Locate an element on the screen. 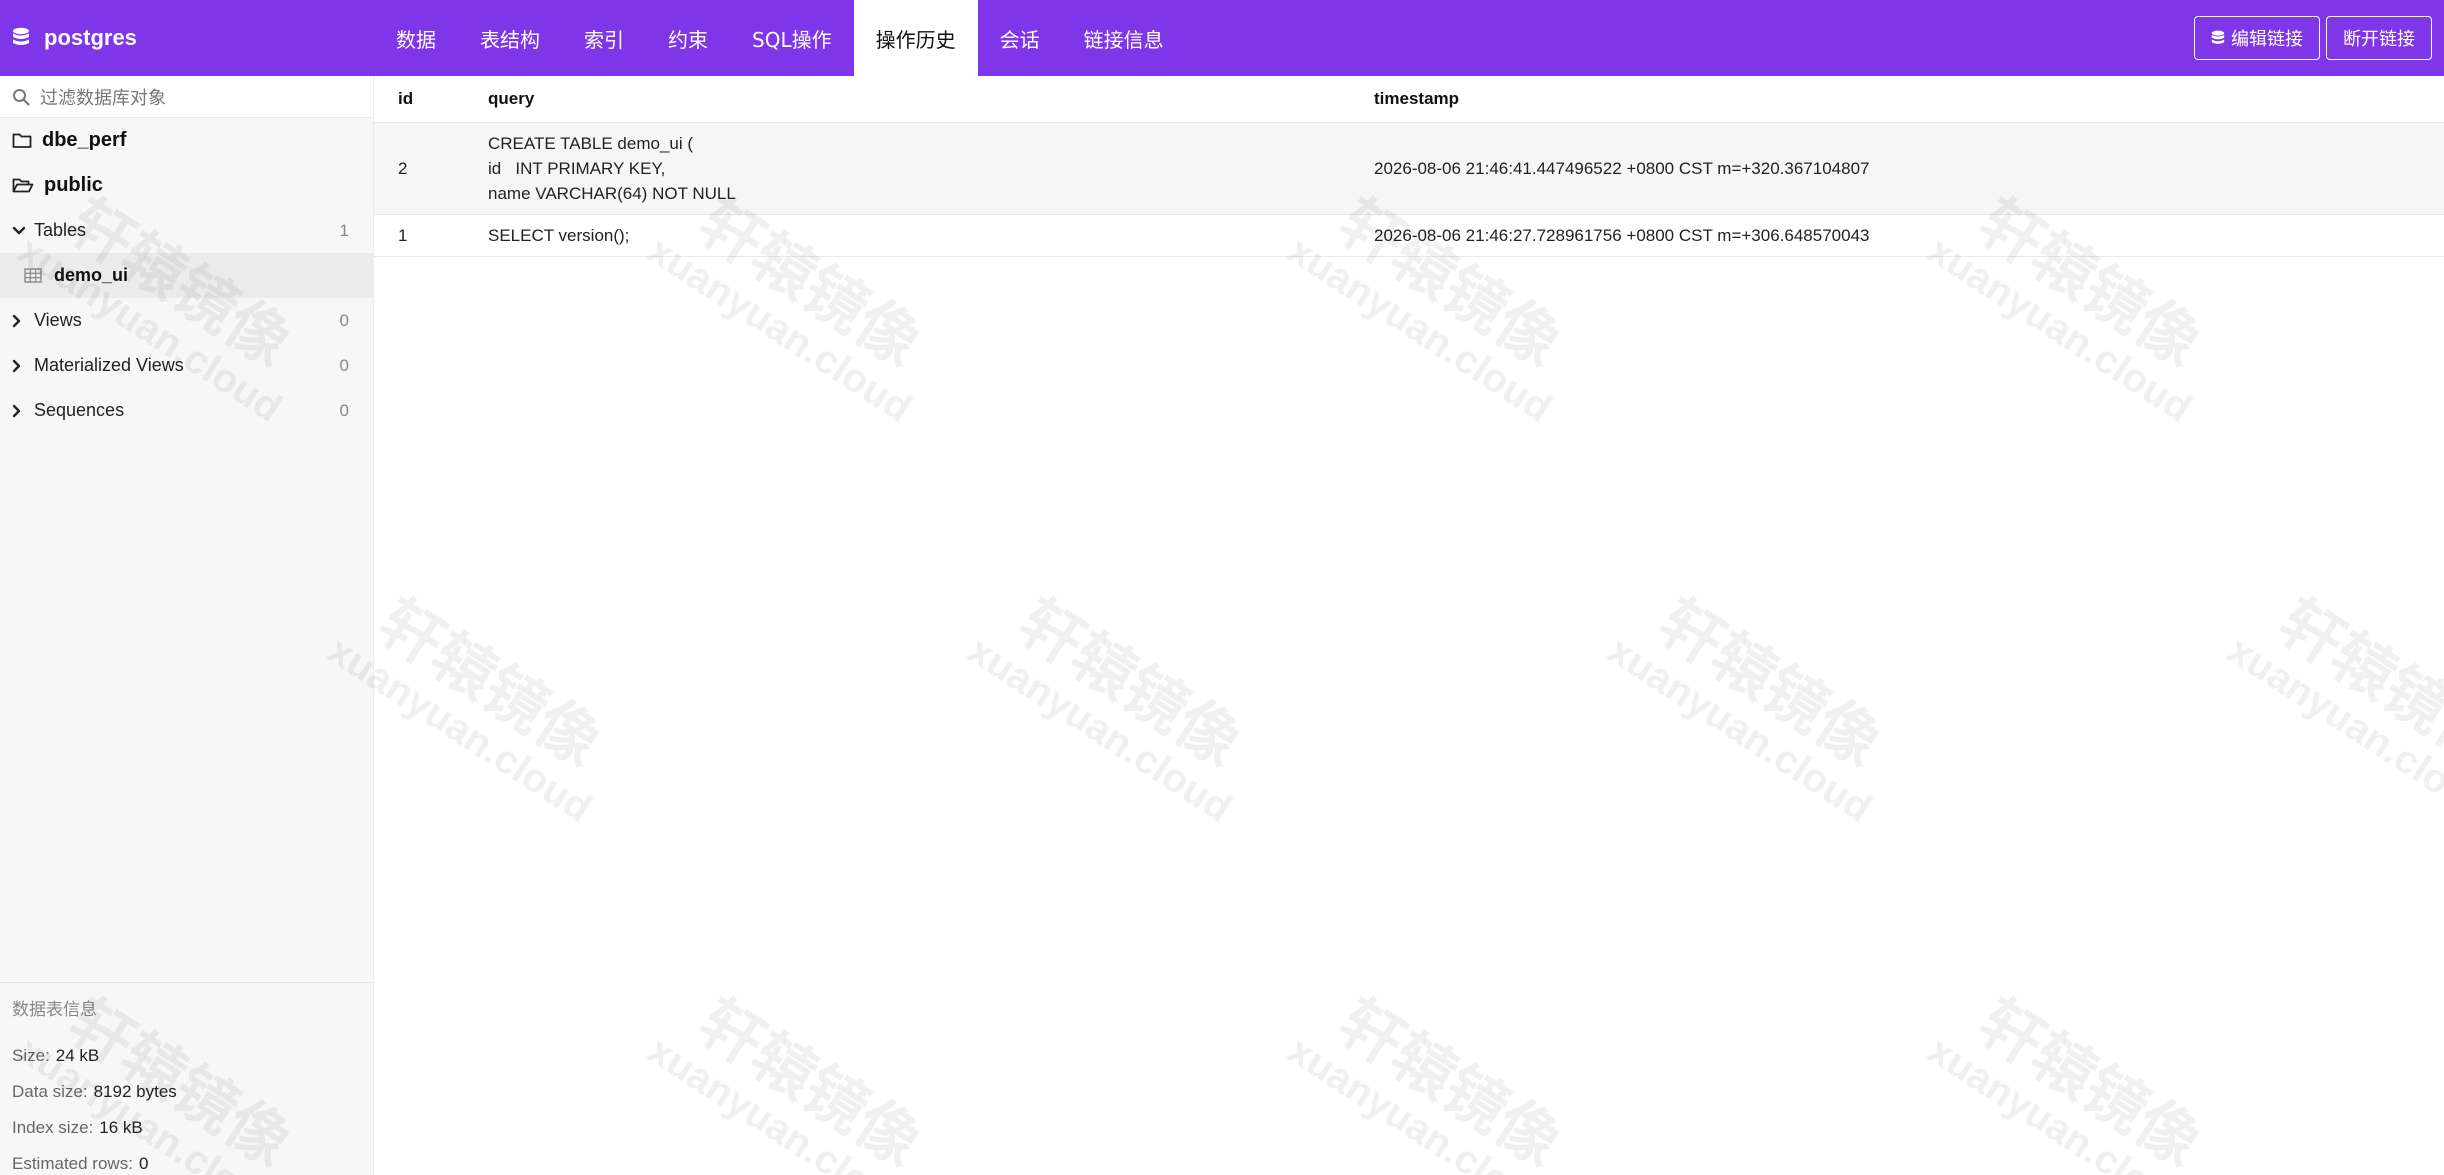 The height and width of the screenshot is (1175, 2444). query-line: name VARCHAR(64) NOT NULL is located at coordinates (612, 193).